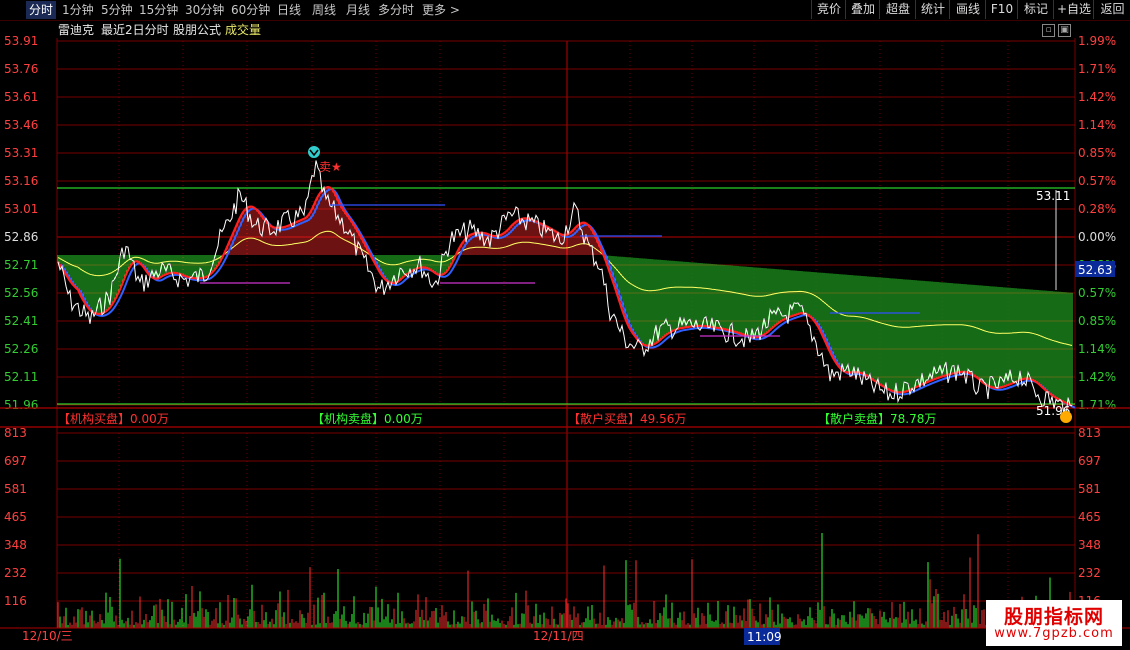 Image resolution: width=1130 pixels, height=650 pixels. What do you see at coordinates (21, 349) in the screenshot?
I see `price-tick-label: 52.26` at bounding box center [21, 349].